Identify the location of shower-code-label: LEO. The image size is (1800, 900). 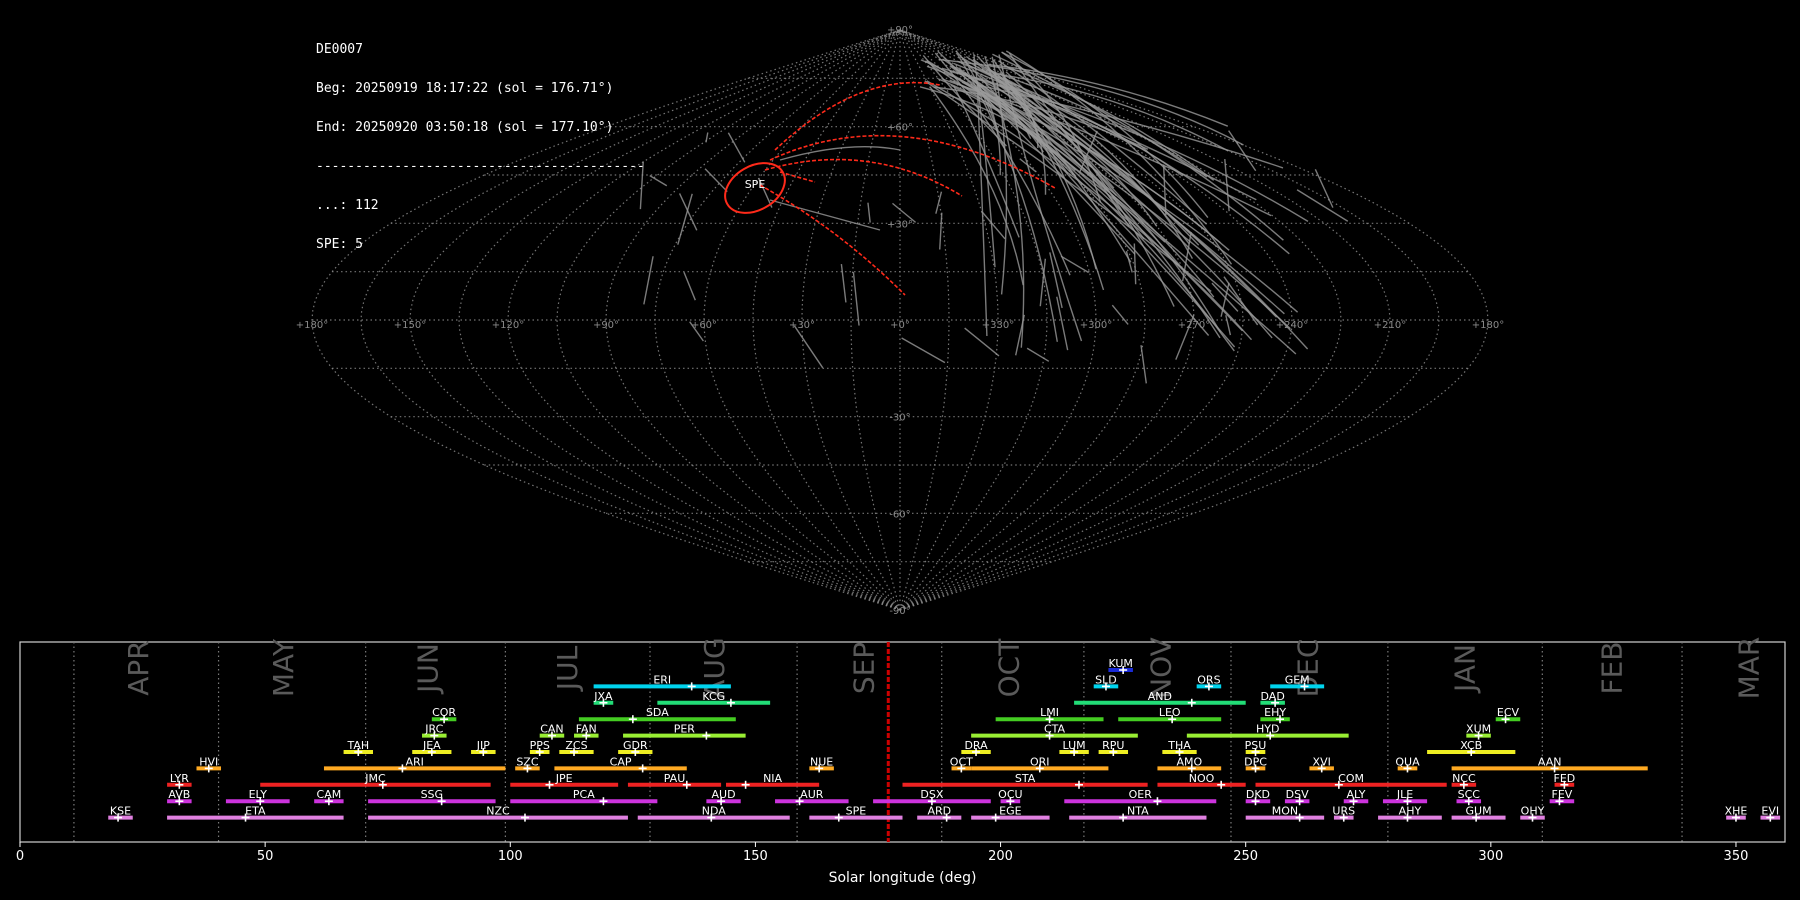
(1170, 712).